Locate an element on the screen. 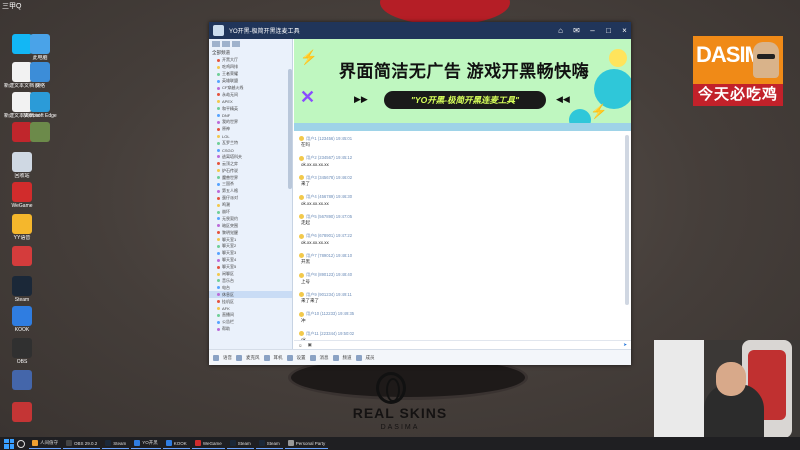 Image resolution: width=800 pixels, height=450 pixels. desktop-shortcut: YY语音 is located at coordinates (22, 227).